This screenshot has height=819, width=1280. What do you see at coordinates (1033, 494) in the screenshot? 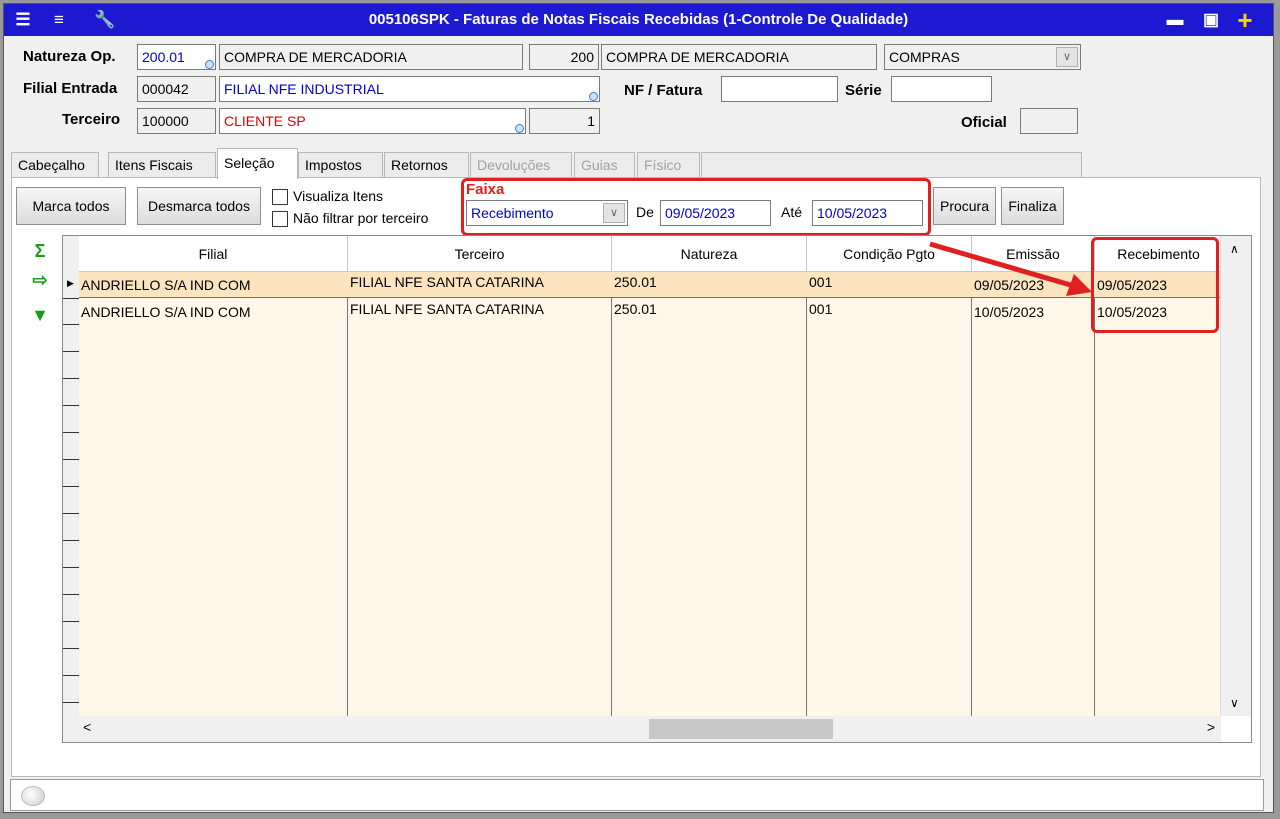
I see `column-emissao` at bounding box center [1033, 494].